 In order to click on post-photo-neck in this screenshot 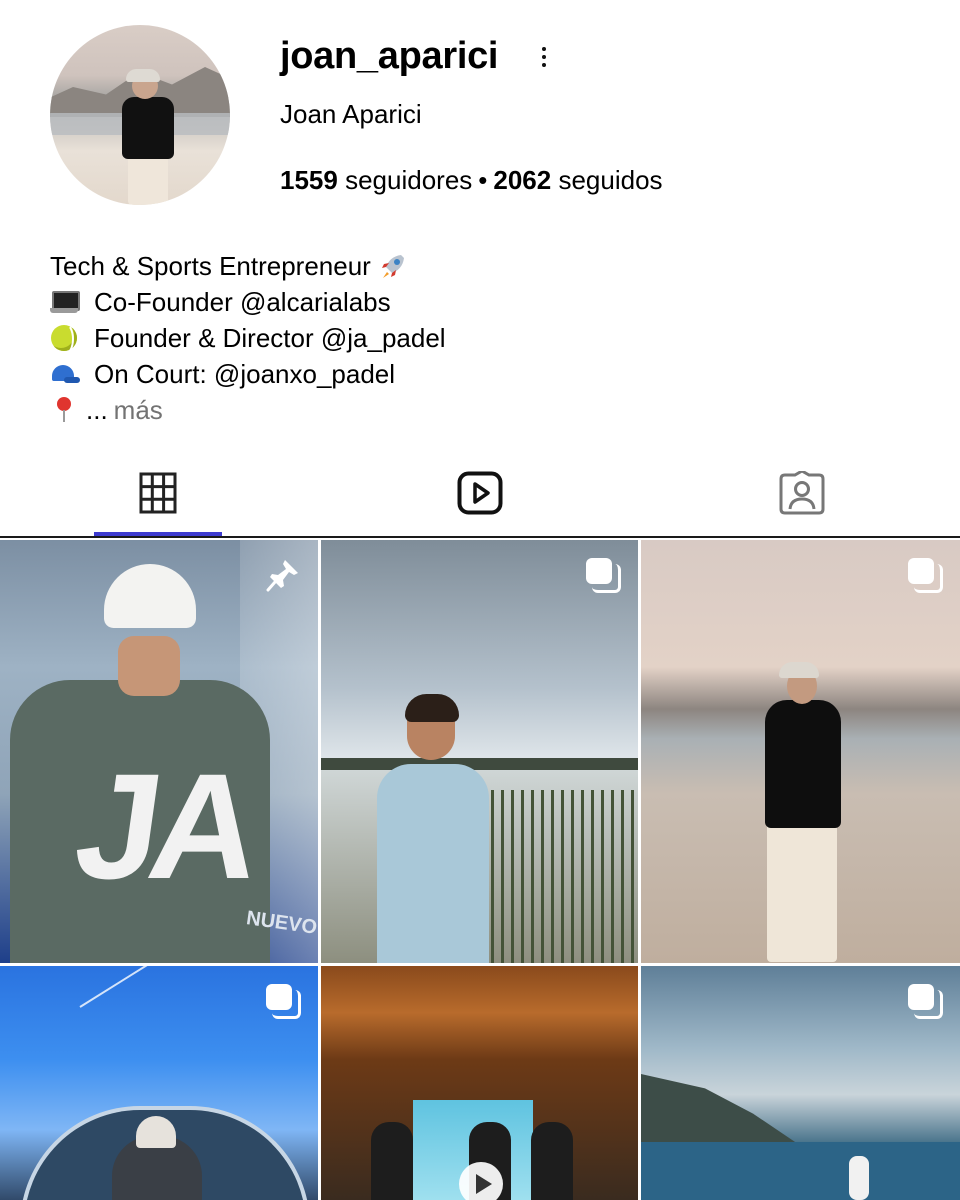, I will do `click(149, 666)`.